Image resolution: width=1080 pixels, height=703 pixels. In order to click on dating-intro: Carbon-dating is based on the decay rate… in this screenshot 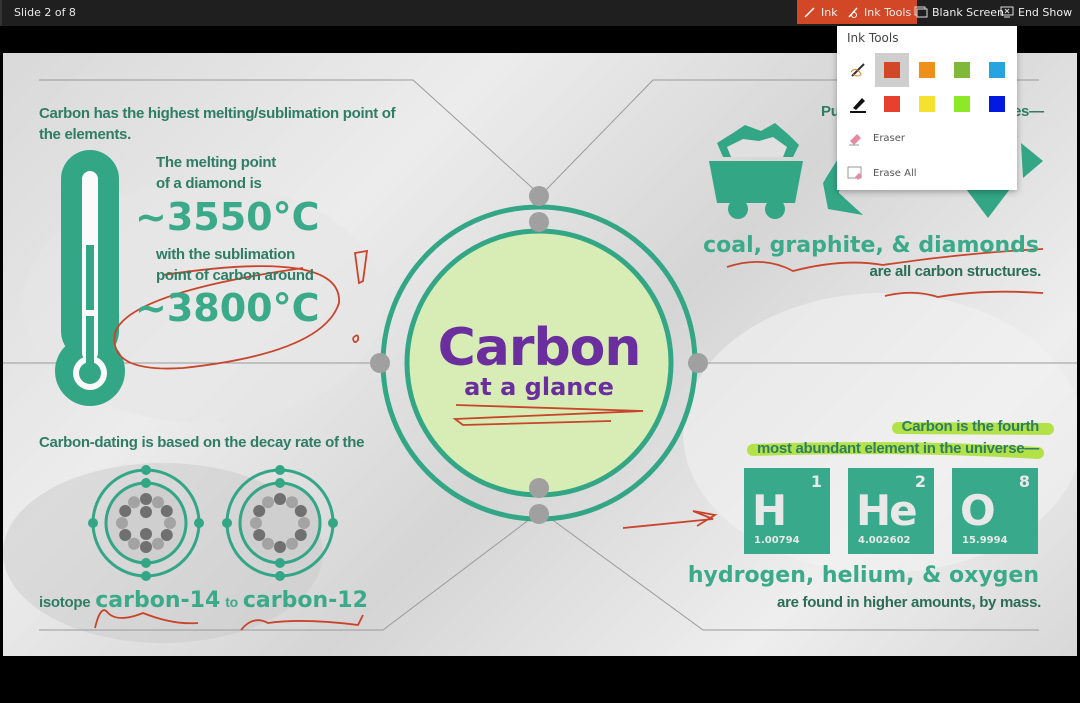, I will do `click(202, 442)`.